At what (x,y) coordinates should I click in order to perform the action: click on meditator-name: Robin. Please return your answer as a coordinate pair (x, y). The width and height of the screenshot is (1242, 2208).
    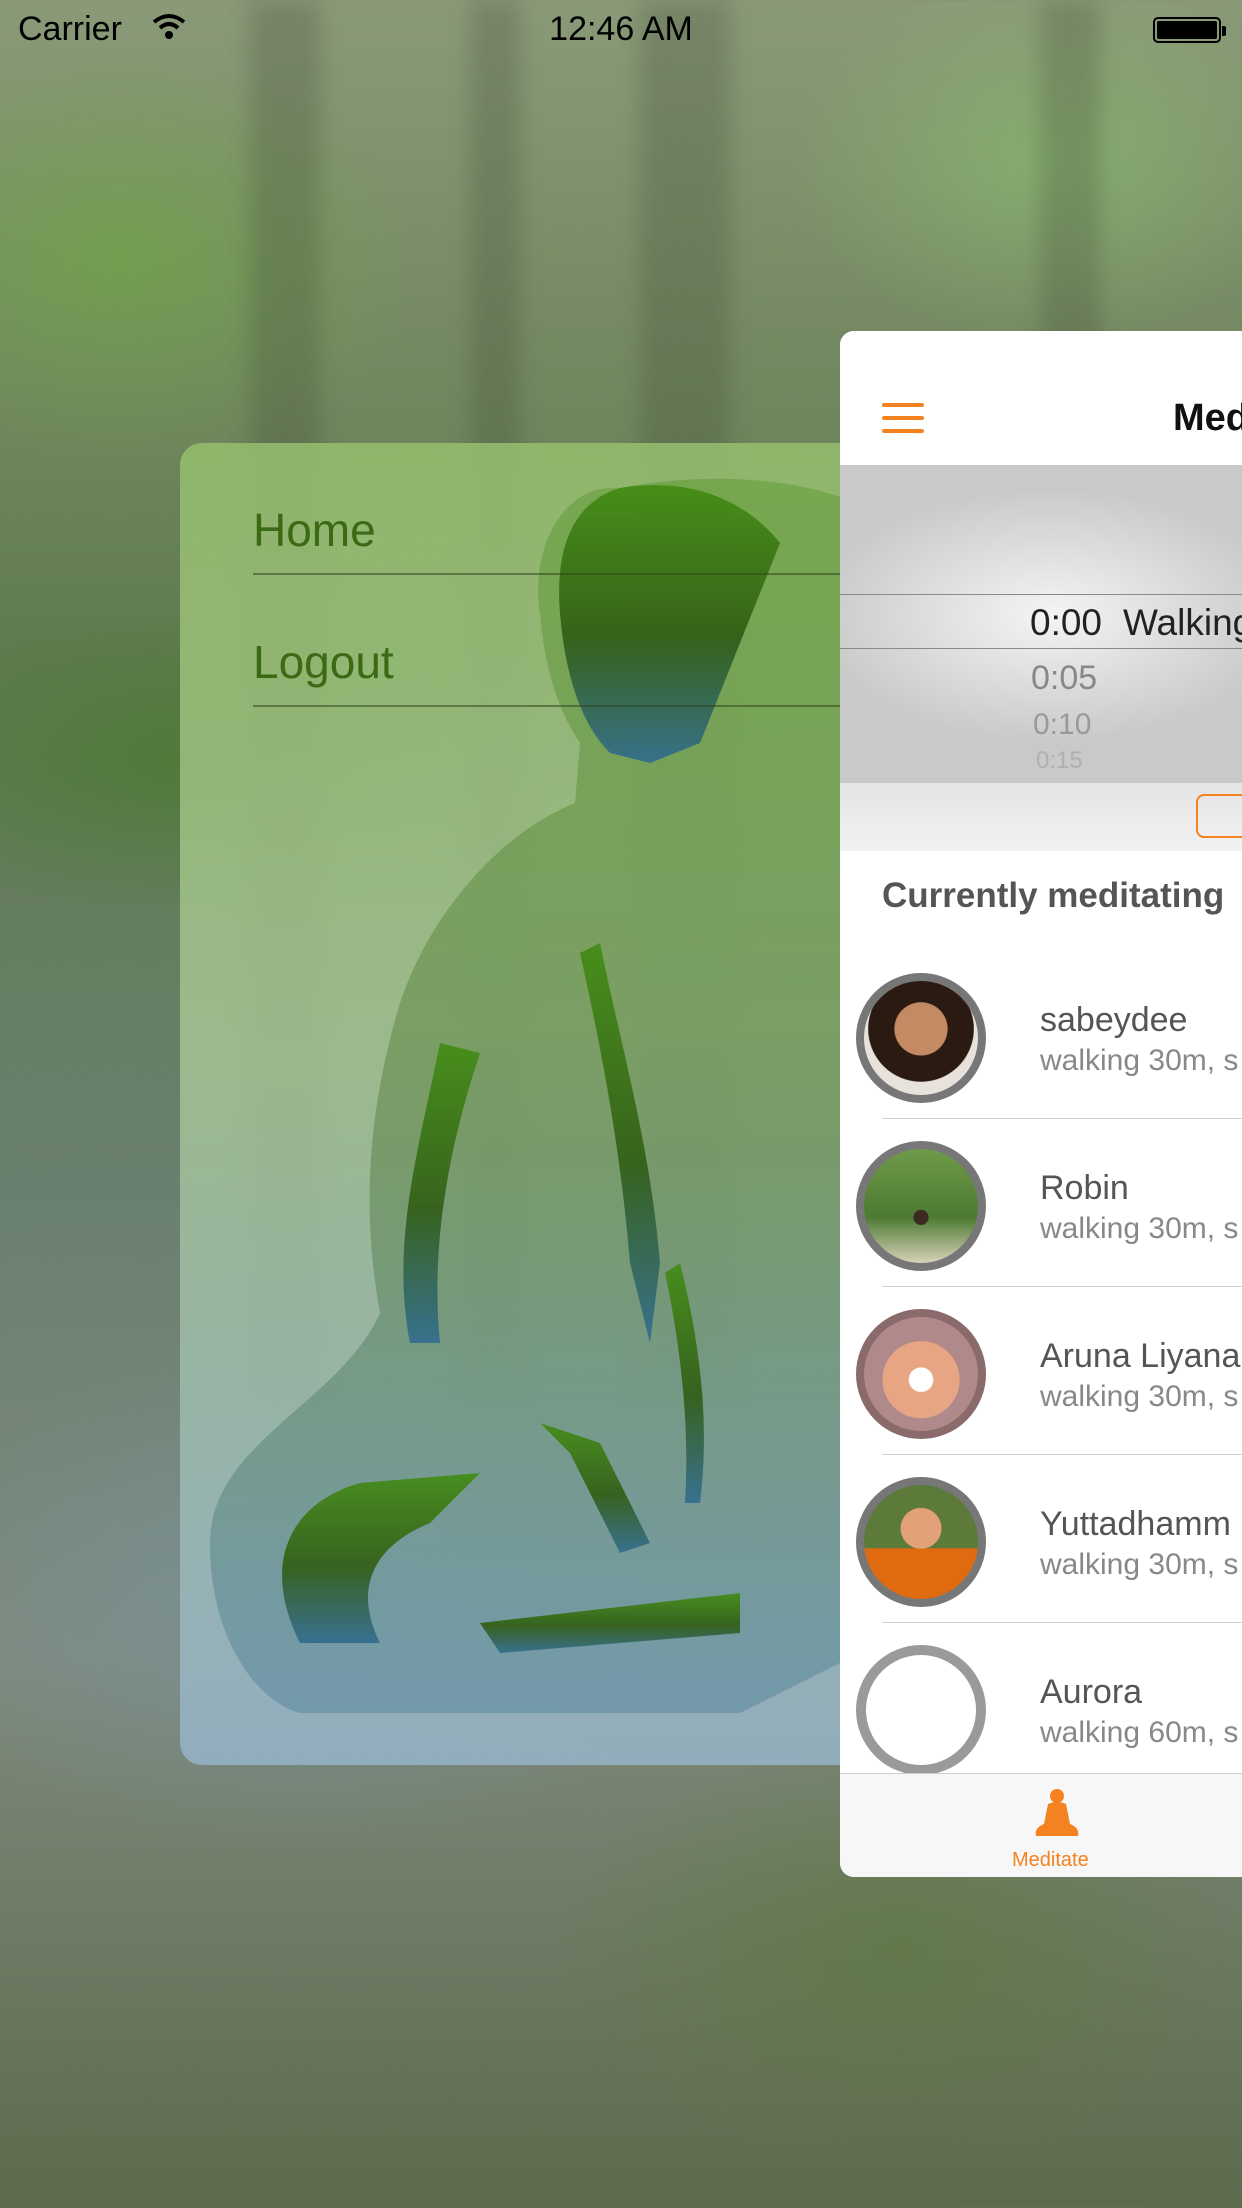
    Looking at the image, I should click on (1084, 1188).